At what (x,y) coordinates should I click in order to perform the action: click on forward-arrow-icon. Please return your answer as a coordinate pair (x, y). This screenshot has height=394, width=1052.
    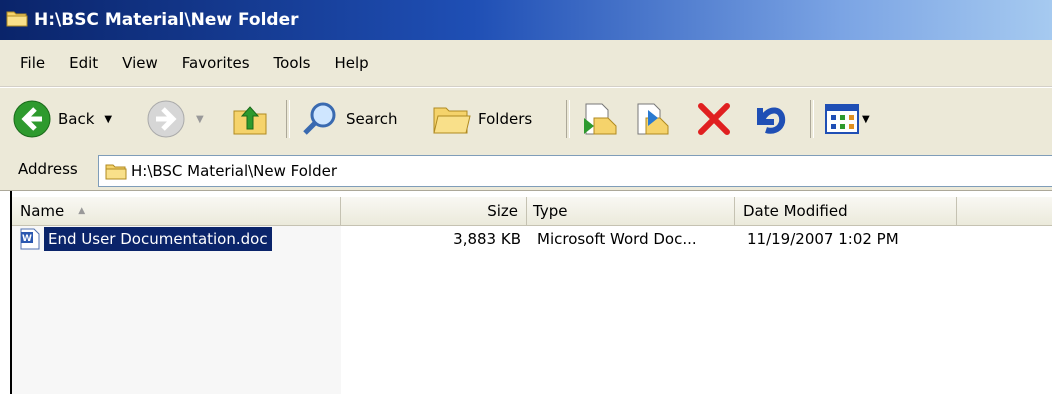
    Looking at the image, I should click on (166, 119).